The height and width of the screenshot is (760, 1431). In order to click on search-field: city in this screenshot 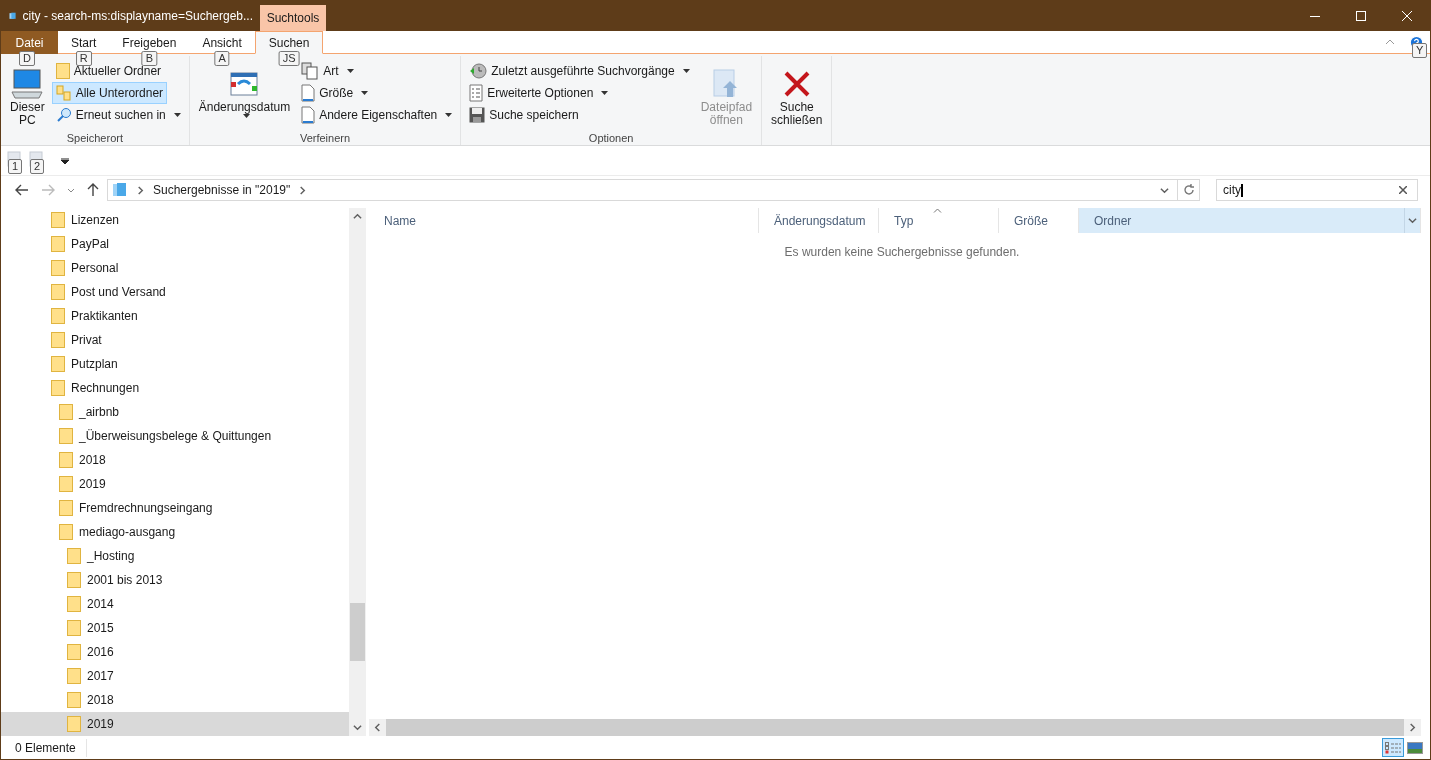, I will do `click(1317, 190)`.